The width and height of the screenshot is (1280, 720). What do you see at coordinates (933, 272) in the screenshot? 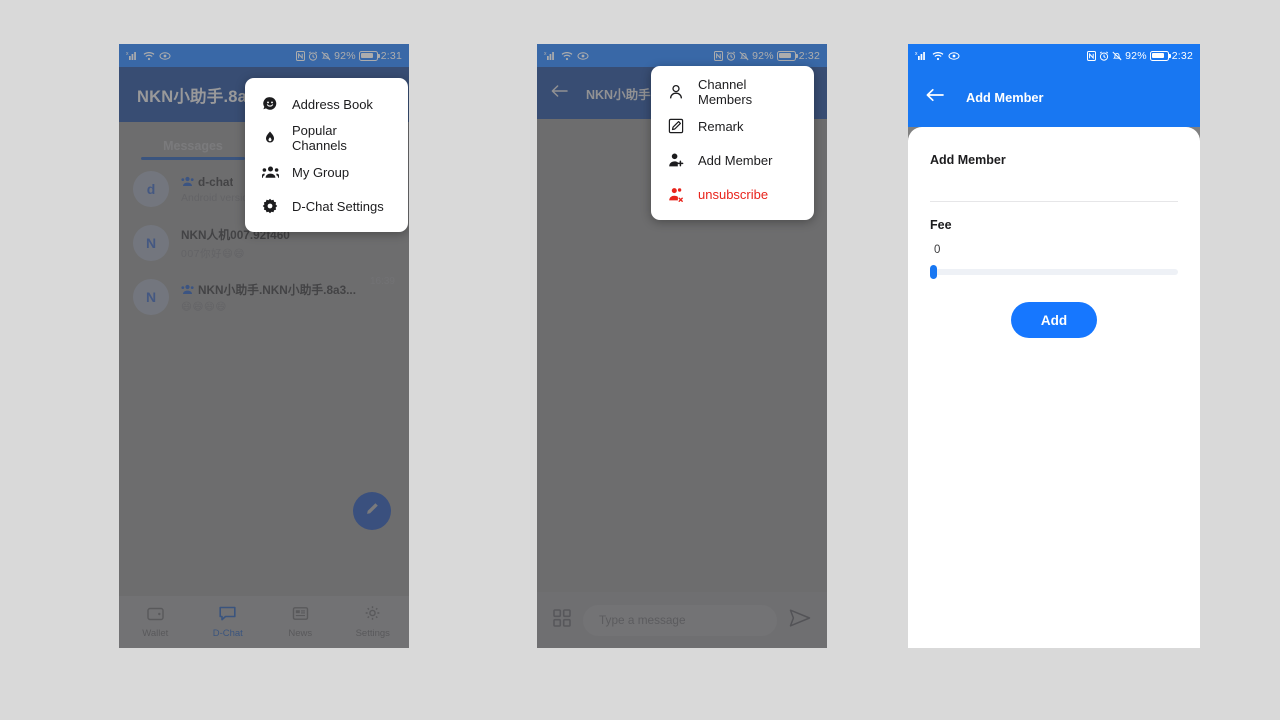
I see `fee-slider-thumb` at bounding box center [933, 272].